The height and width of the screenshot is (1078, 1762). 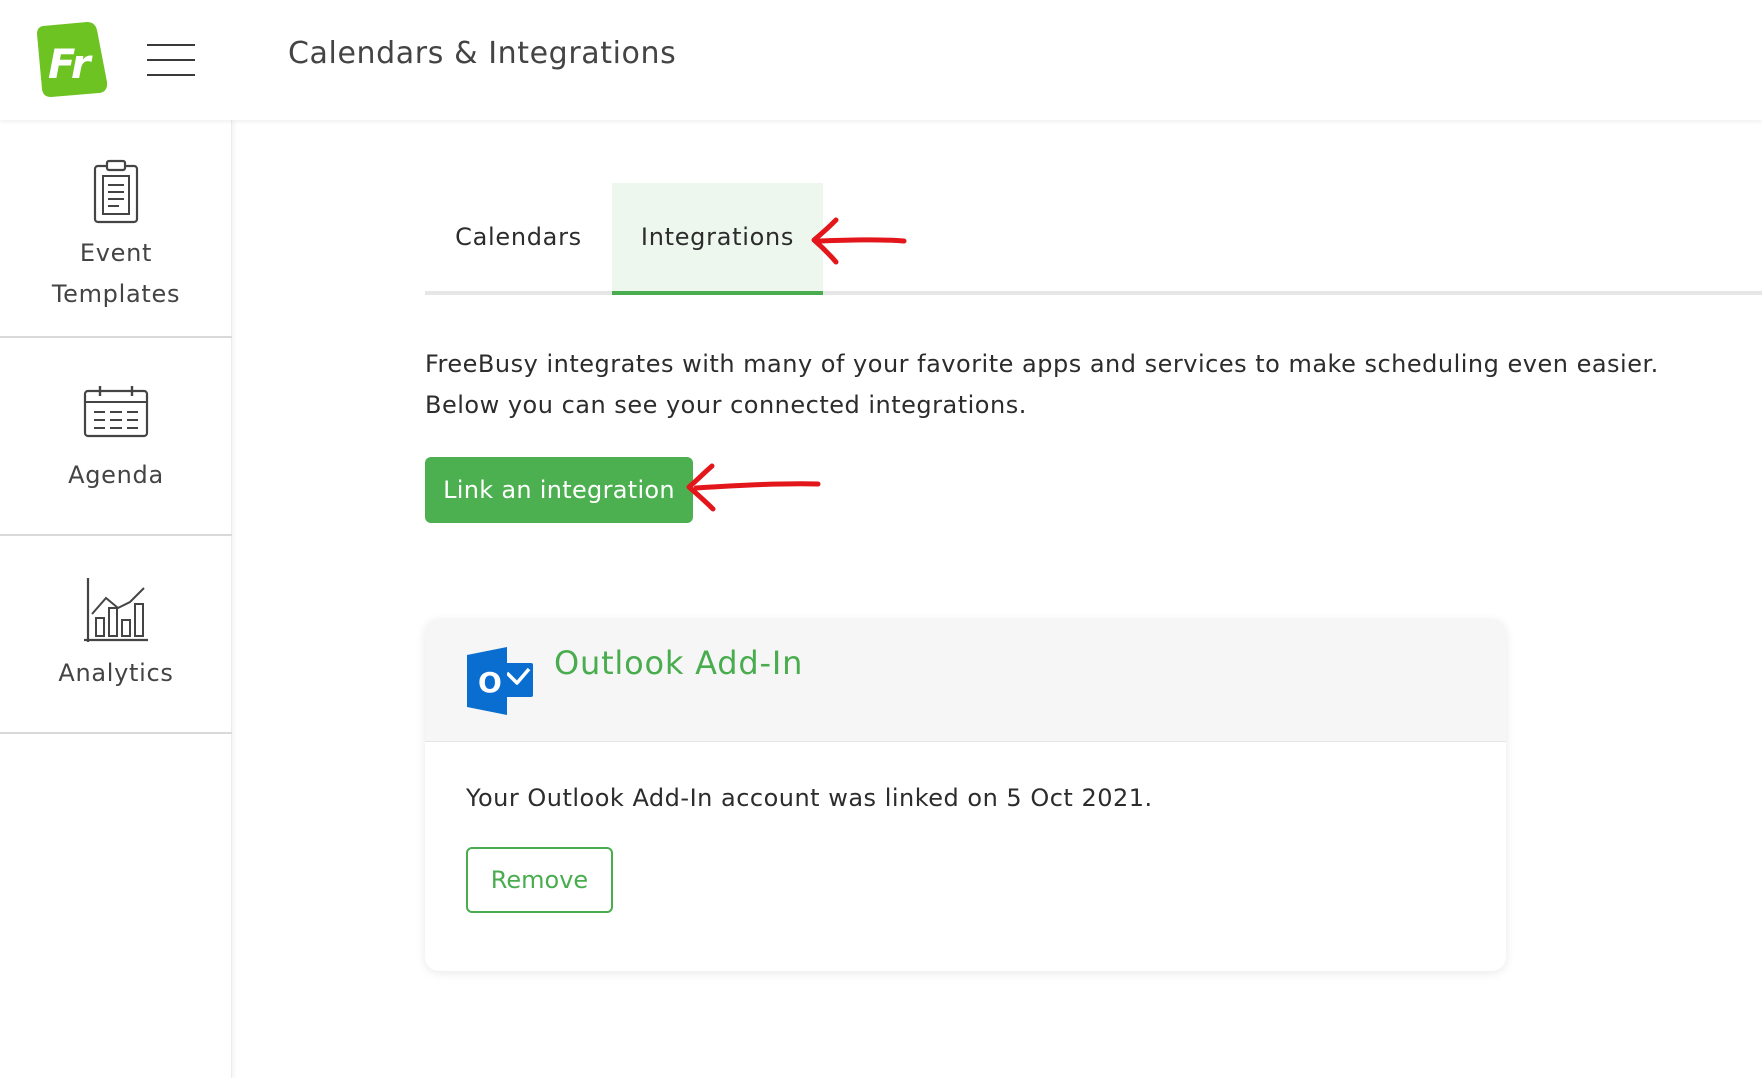 What do you see at coordinates (116, 229) in the screenshot?
I see `sidebar-item-event-templates: Event Templates` at bounding box center [116, 229].